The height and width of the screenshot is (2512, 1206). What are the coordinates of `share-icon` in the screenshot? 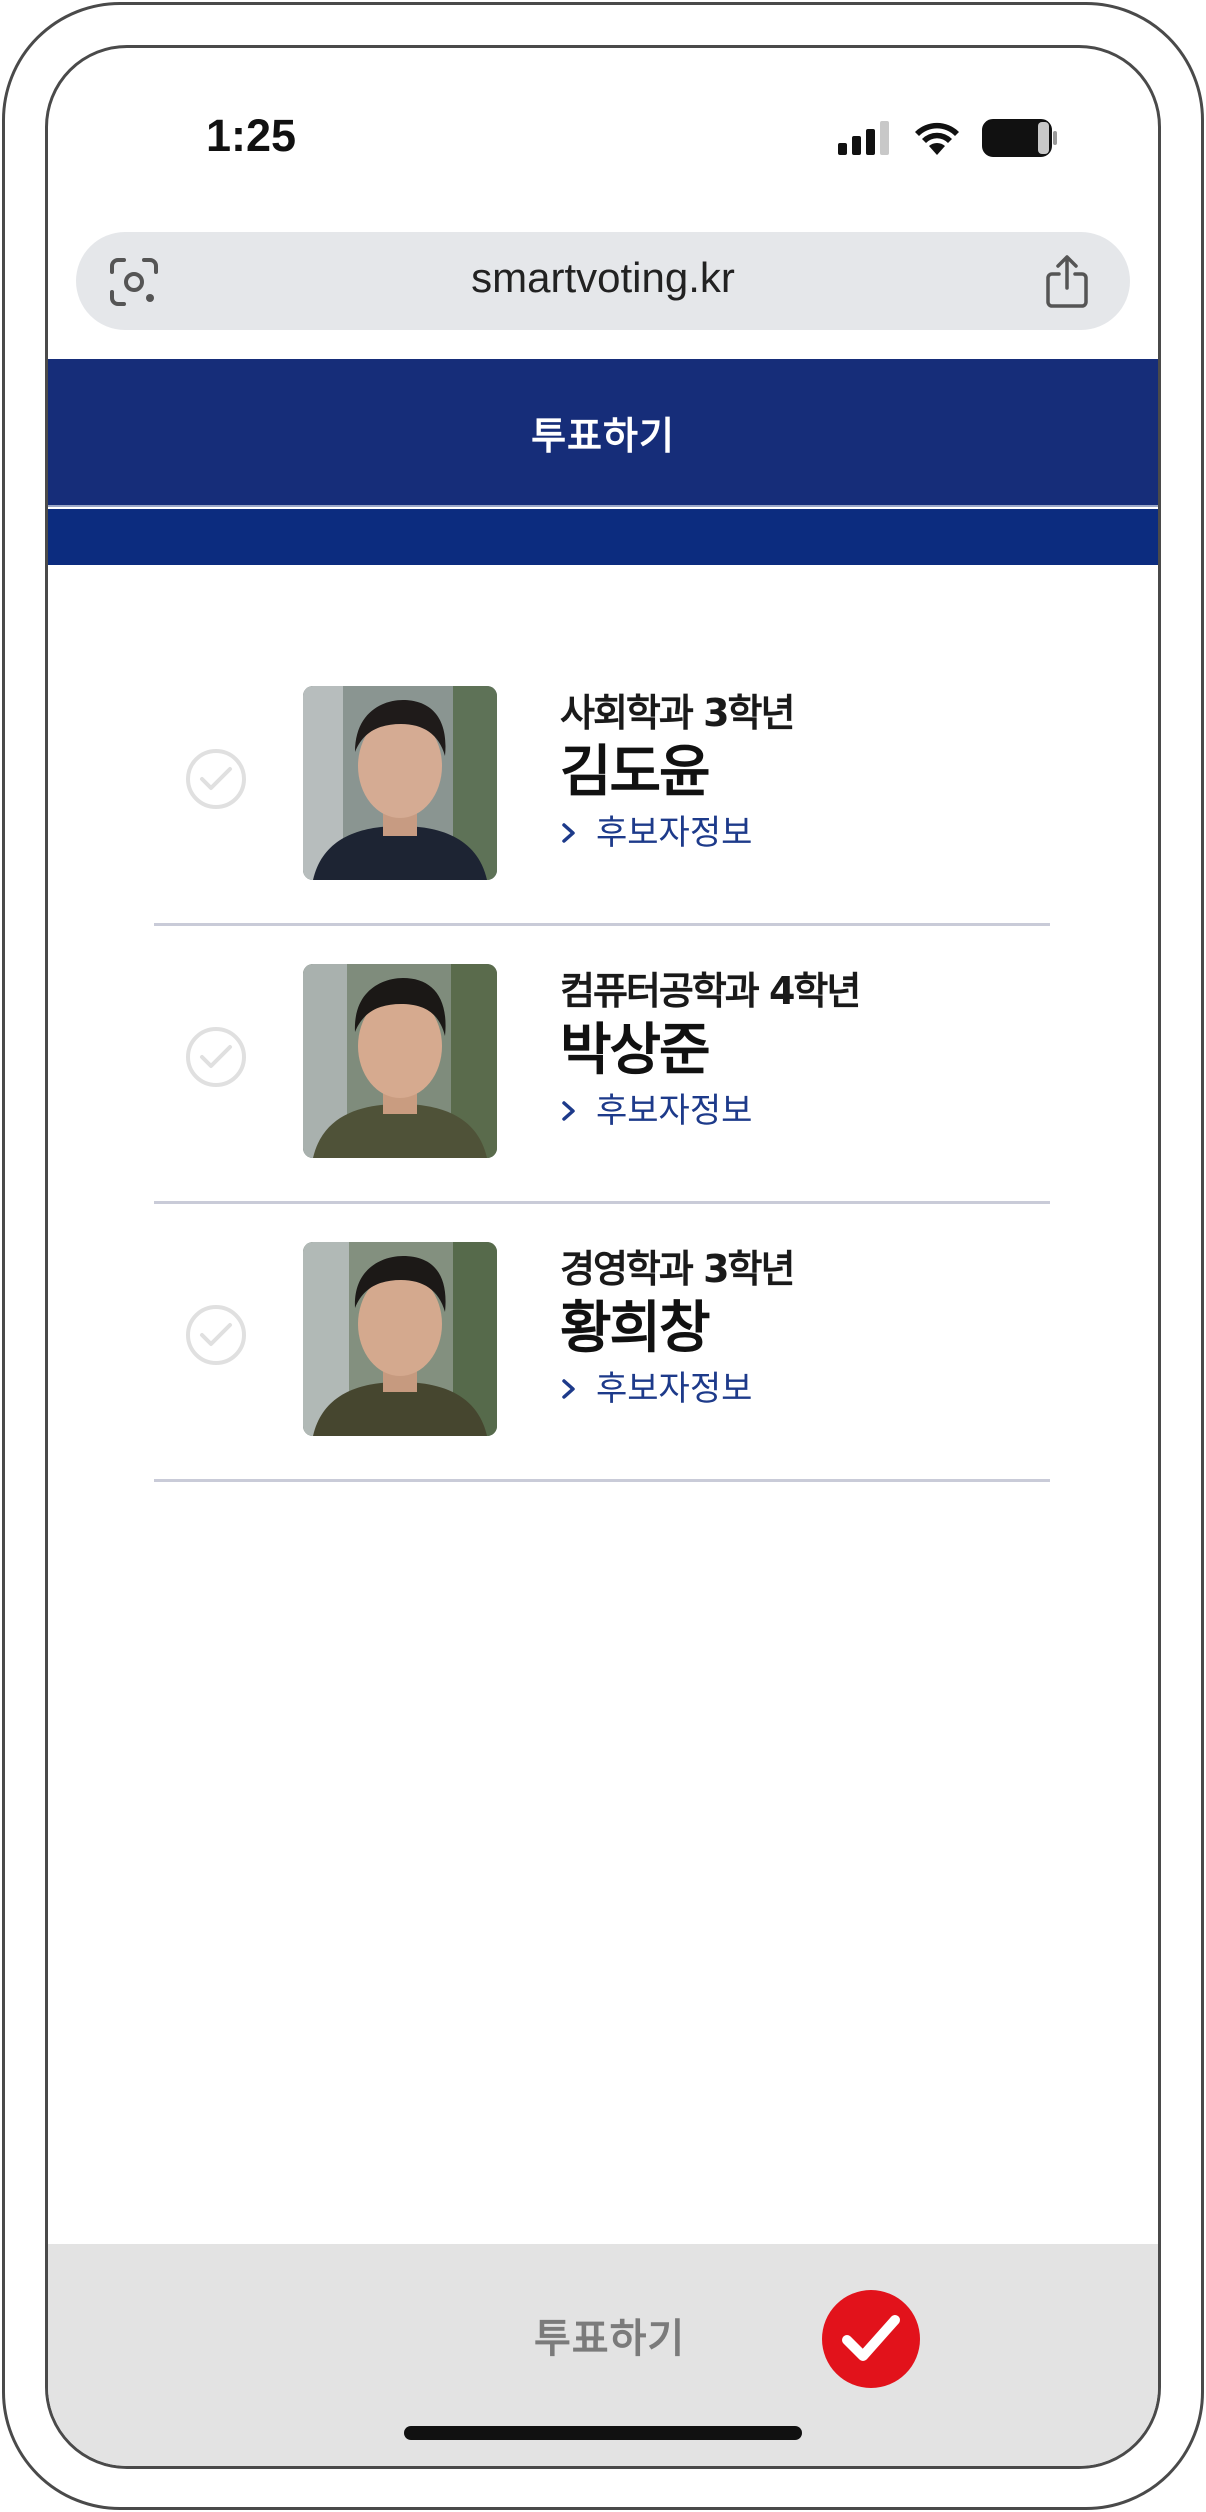 It's located at (1067, 281).